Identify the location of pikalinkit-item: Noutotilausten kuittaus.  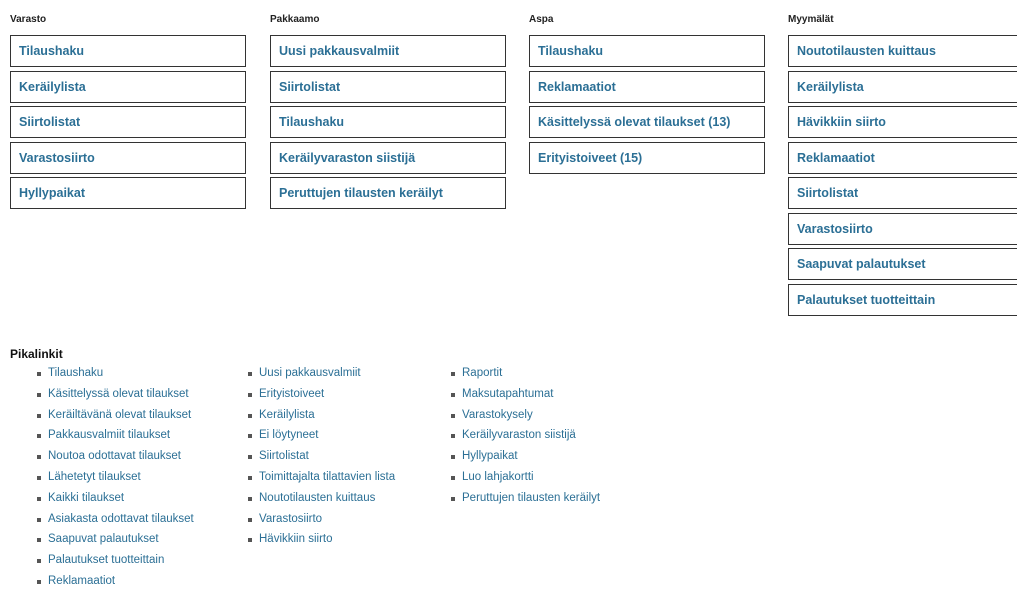
(320, 501).